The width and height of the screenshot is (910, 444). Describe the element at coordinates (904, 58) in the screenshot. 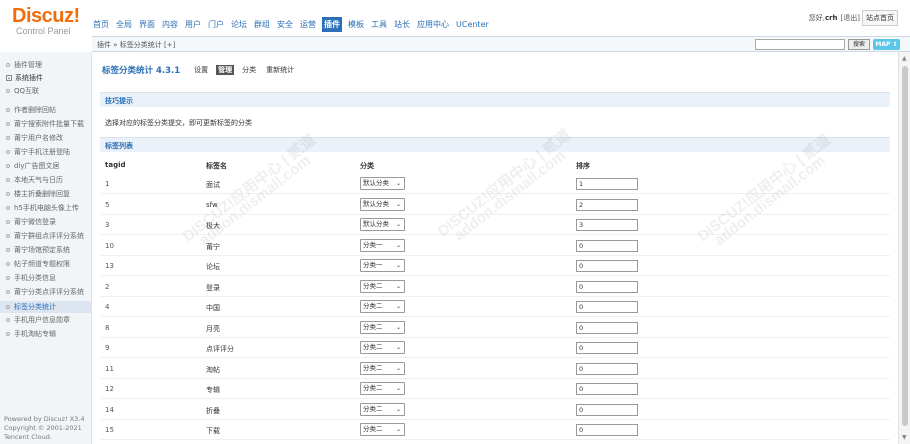

I see `scroll-up-icon: ▲` at that location.